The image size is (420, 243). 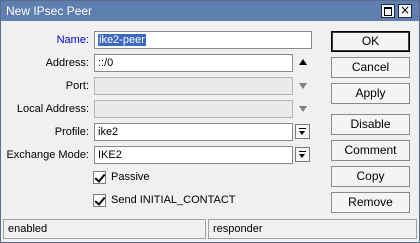 What do you see at coordinates (312, 229) in the screenshot?
I see `status-mode: responder` at bounding box center [312, 229].